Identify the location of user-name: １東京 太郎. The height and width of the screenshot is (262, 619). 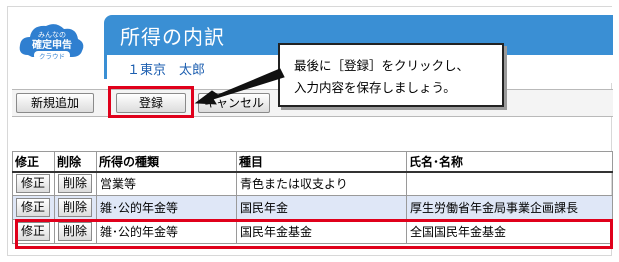
(166, 70).